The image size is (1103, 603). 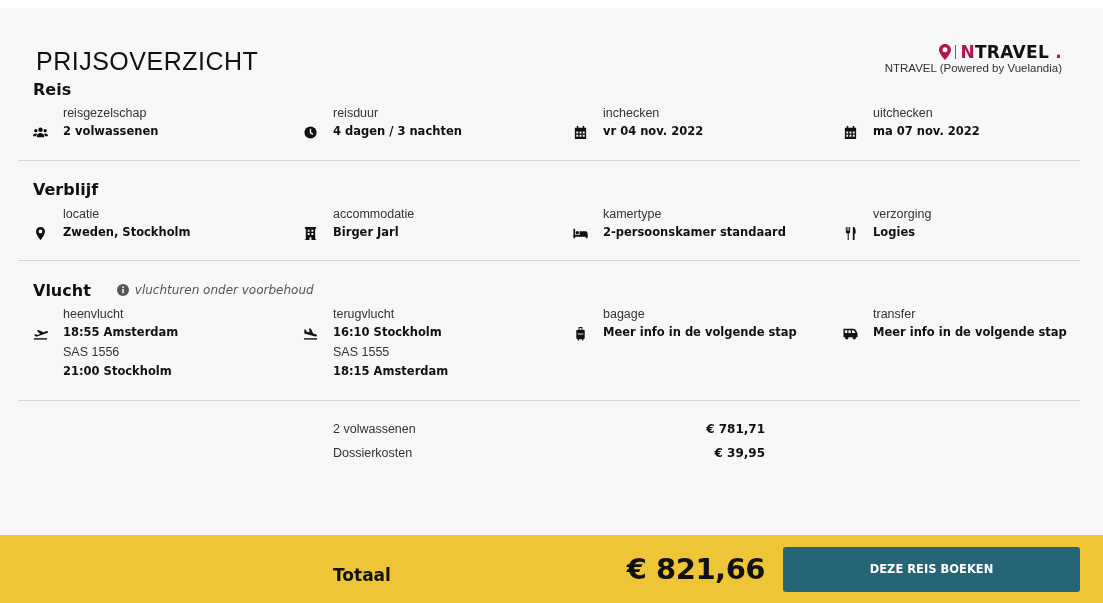 What do you see at coordinates (624, 314) in the screenshot?
I see `detail-label: bagage` at bounding box center [624, 314].